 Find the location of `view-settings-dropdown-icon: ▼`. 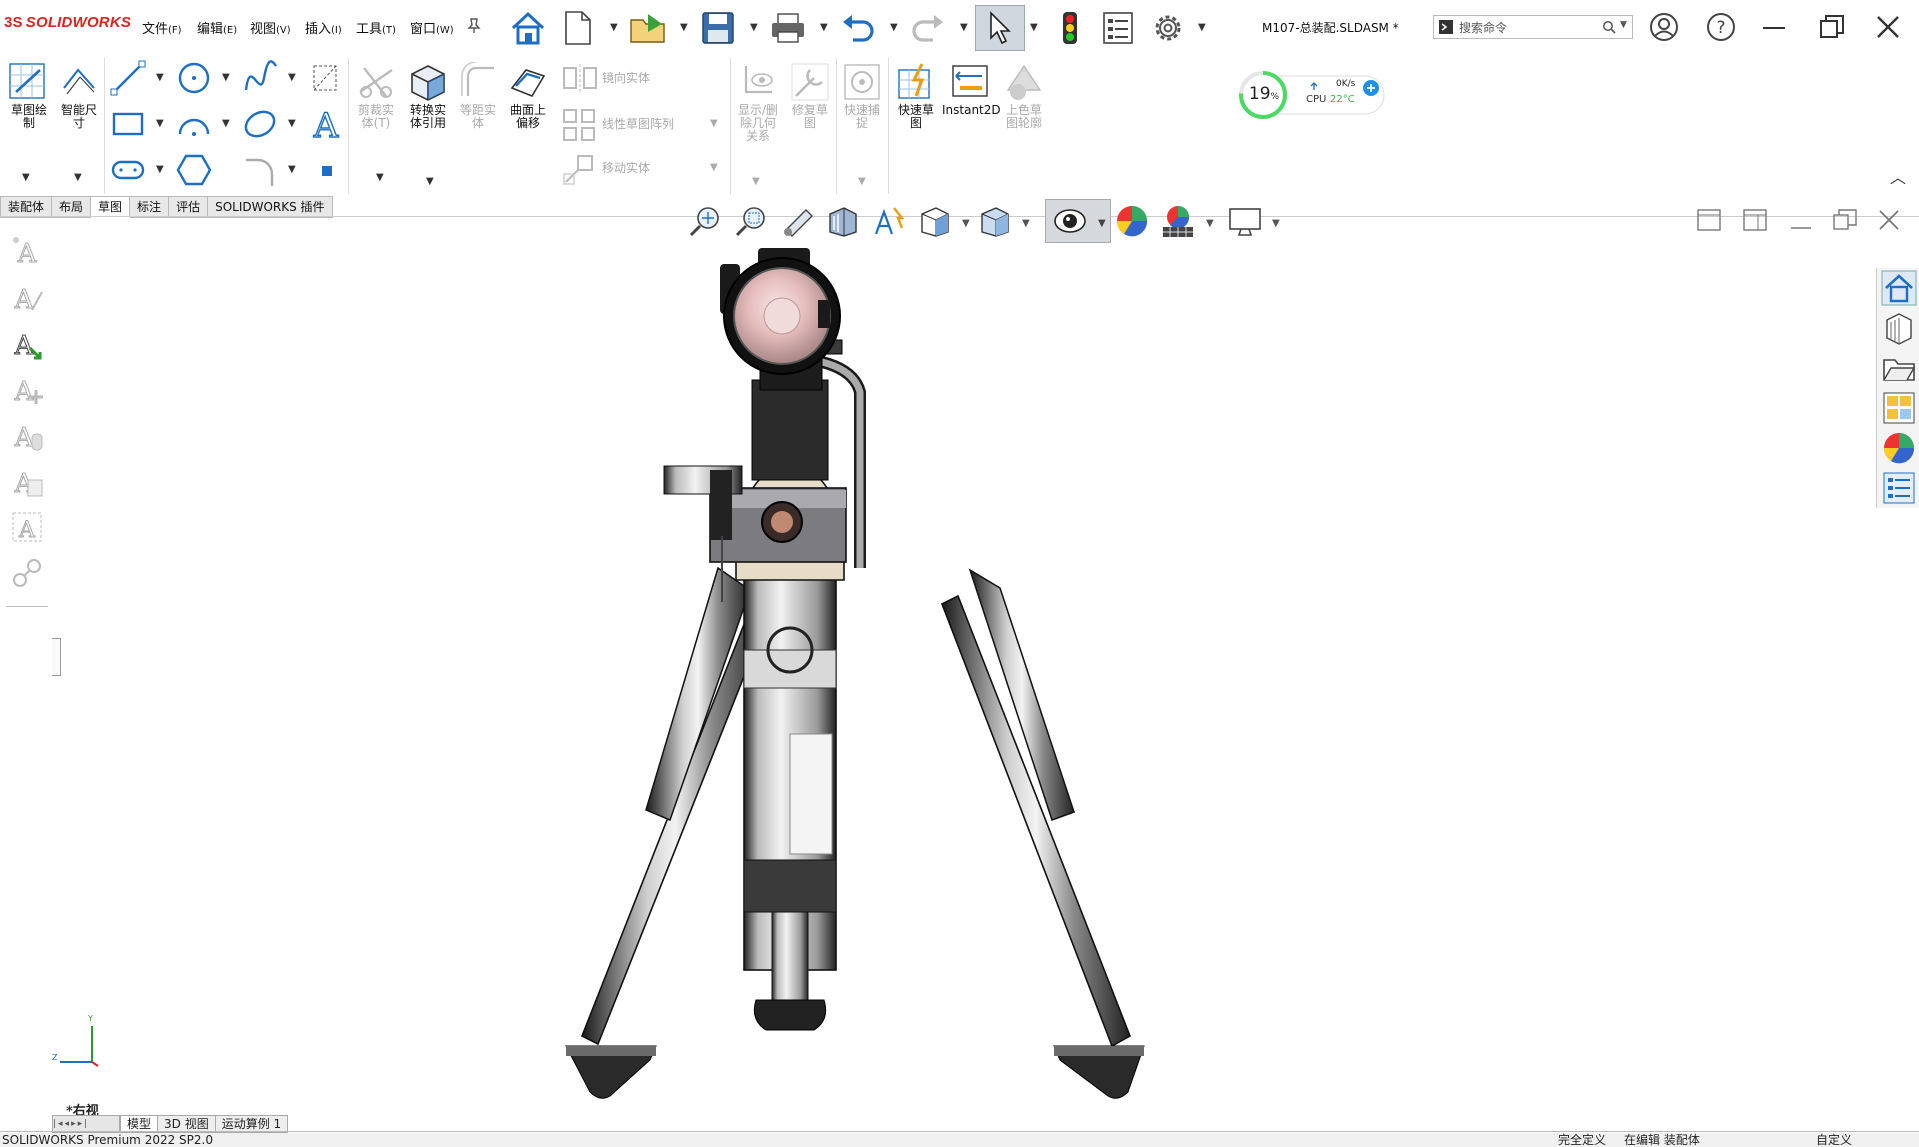

view-settings-dropdown-icon: ▼ is located at coordinates (1276, 223).